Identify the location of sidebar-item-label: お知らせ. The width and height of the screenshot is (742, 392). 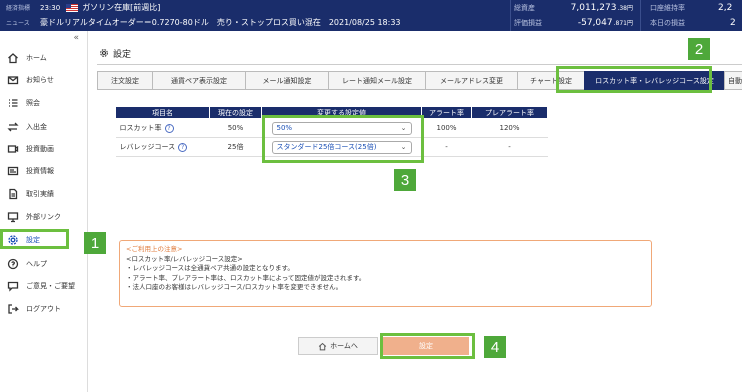
(40, 80).